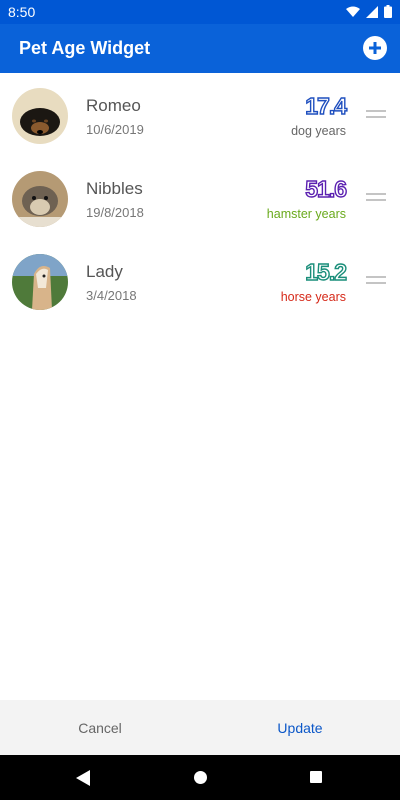 The height and width of the screenshot is (800, 400). What do you see at coordinates (326, 188) in the screenshot?
I see `pet-age-value: 51.6` at bounding box center [326, 188].